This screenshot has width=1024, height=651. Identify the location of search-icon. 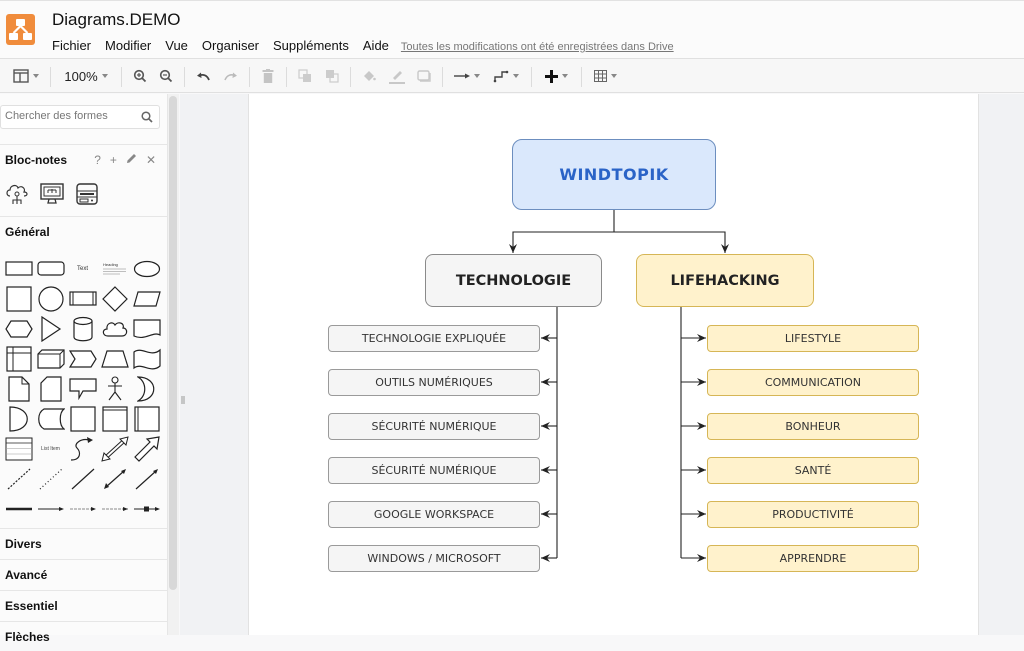
(147, 117).